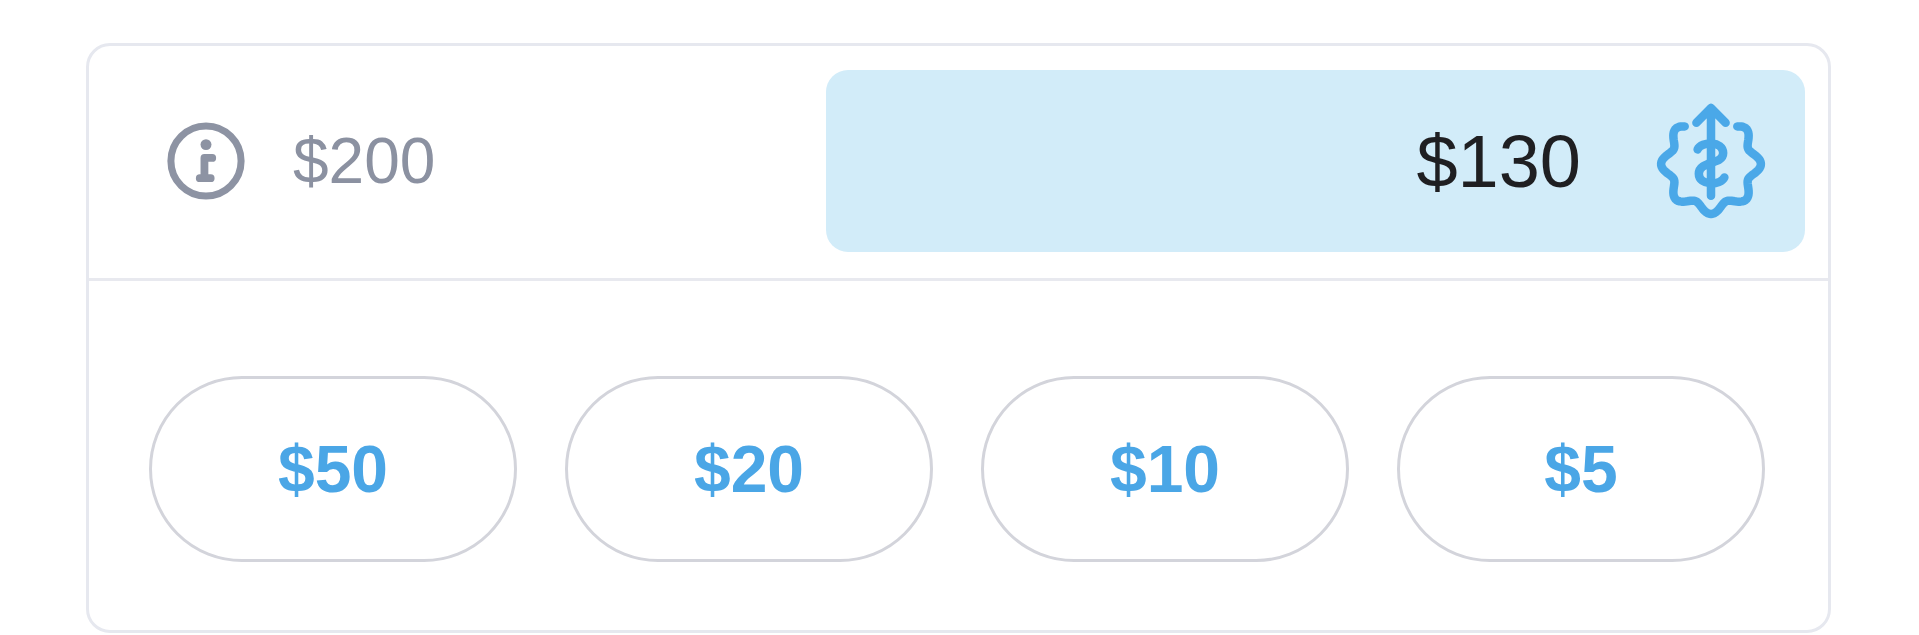 The height and width of the screenshot is (635, 1919). What do you see at coordinates (1498, 161) in the screenshot?
I see `amount-value: $130` at bounding box center [1498, 161].